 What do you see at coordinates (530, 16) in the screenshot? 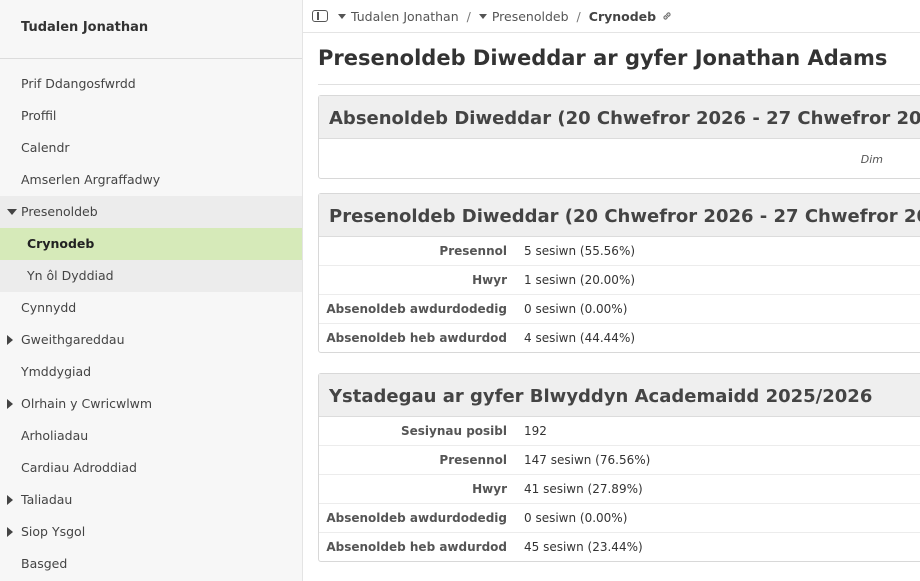
I see `breadcrumb-item-attendance: Presenoldeb` at bounding box center [530, 16].